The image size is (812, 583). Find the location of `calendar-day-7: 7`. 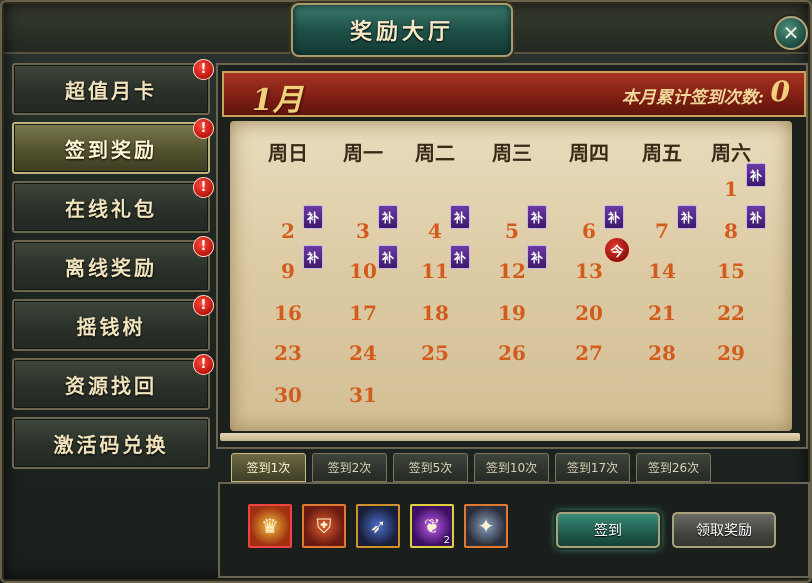

calendar-day-7: 7 is located at coordinates (662, 231).